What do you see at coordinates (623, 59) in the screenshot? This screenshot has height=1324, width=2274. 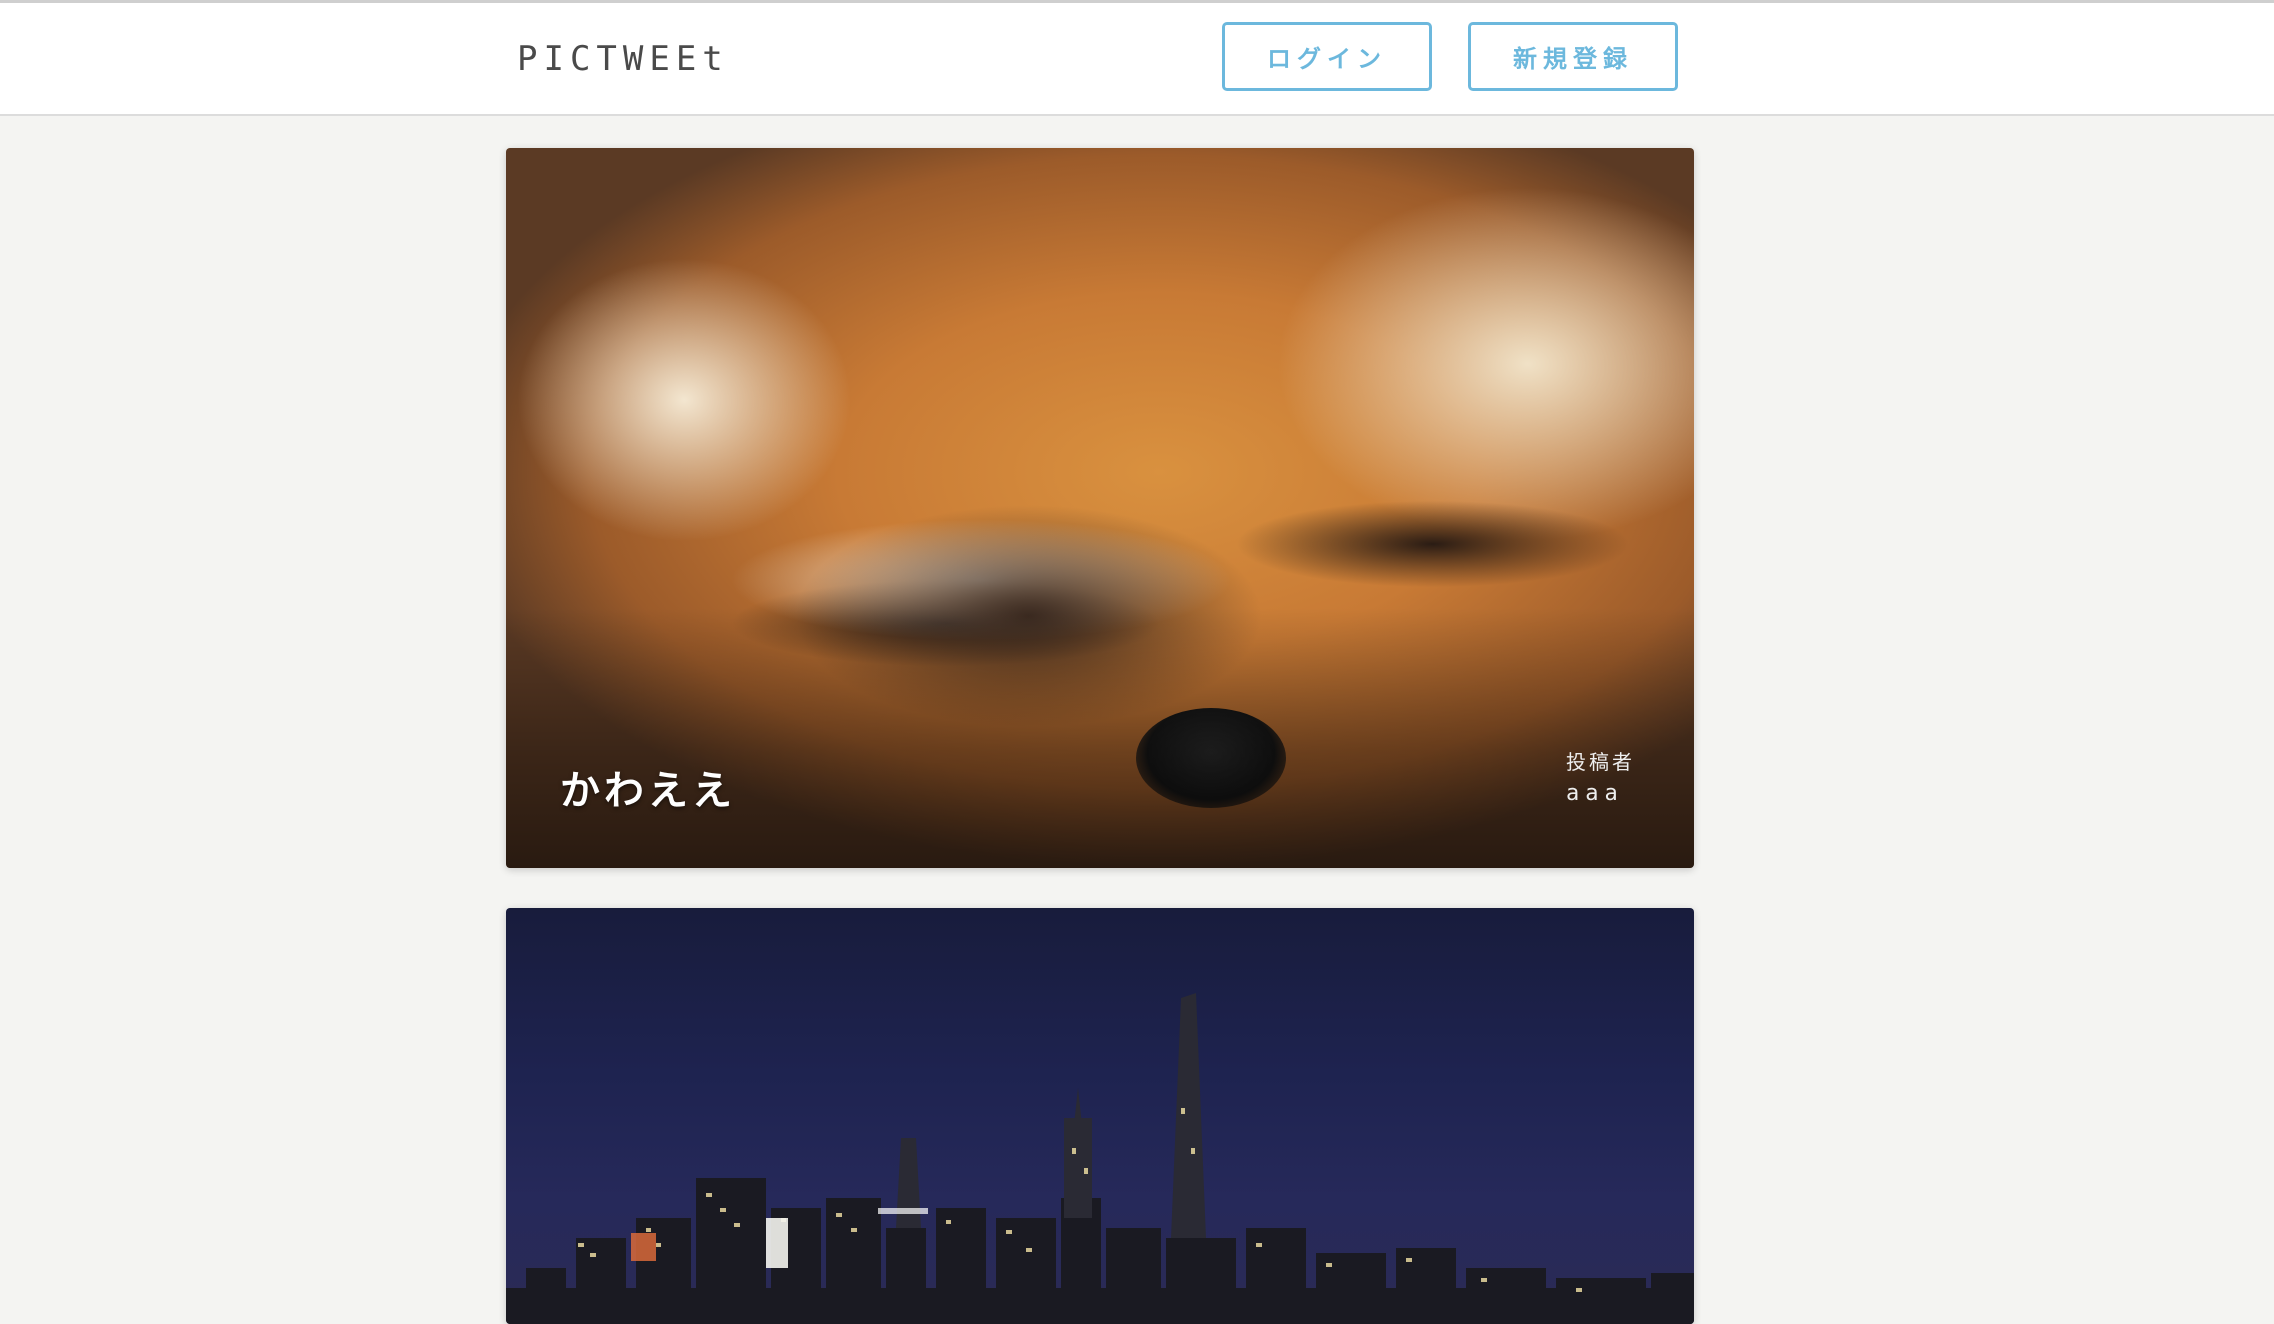 I see `site-logo: PICTWEEt` at bounding box center [623, 59].